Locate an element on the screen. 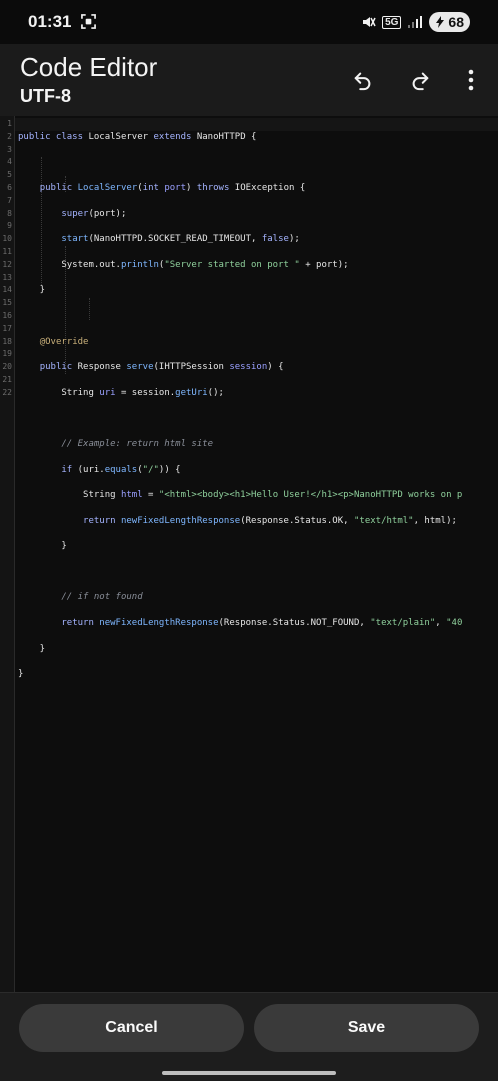  line-number: 22 is located at coordinates (7, 392).